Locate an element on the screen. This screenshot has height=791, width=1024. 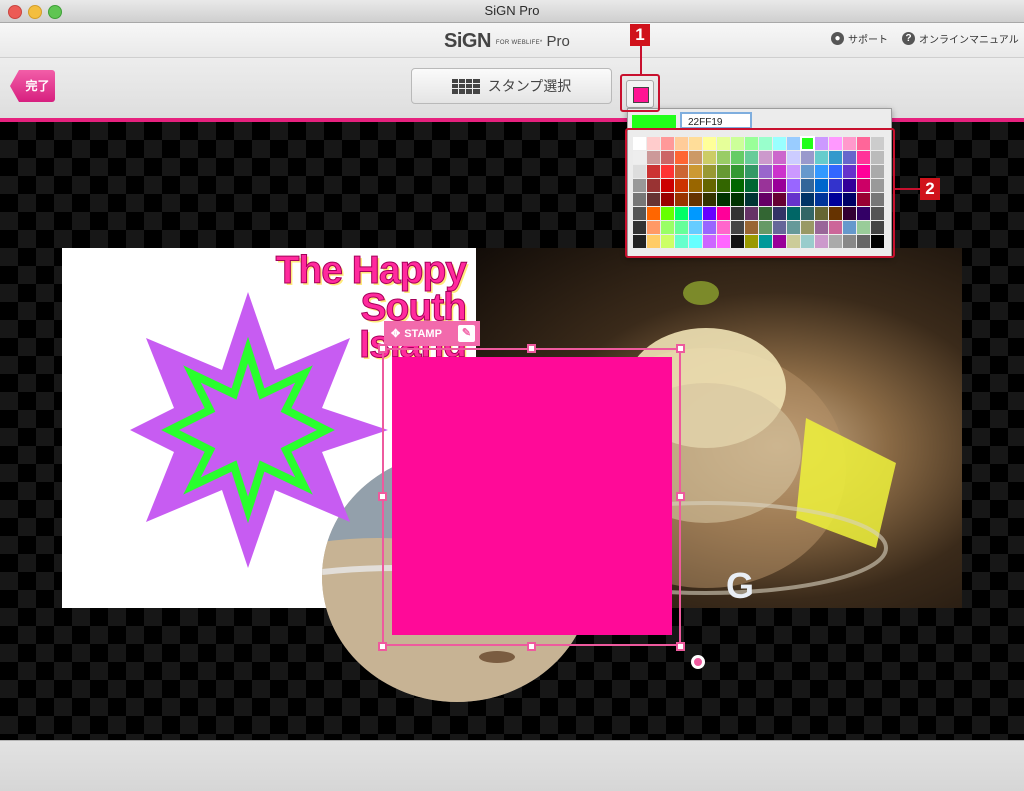
bottom-bar is located at coordinates (512, 765).